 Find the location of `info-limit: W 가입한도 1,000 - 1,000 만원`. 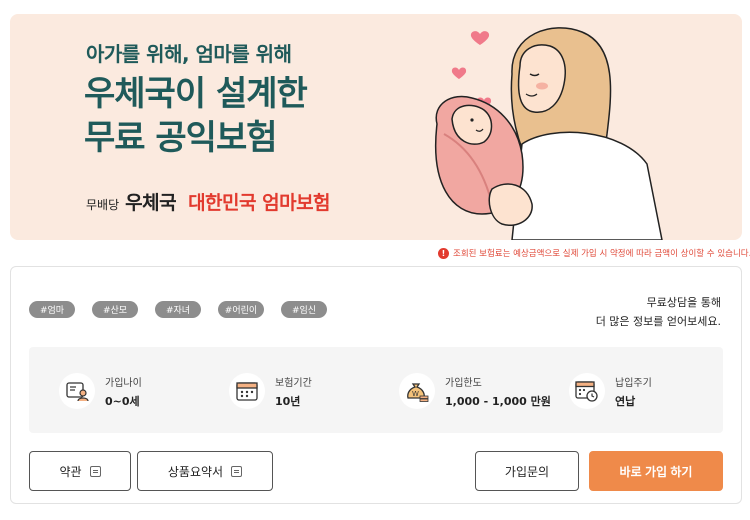

info-limit: W 가입한도 1,000 - 1,000 만원 is located at coordinates (475, 391).